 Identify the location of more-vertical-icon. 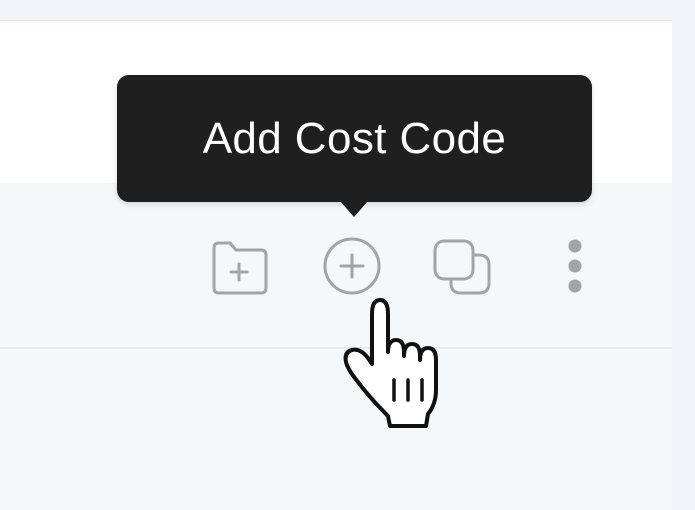
(575, 266).